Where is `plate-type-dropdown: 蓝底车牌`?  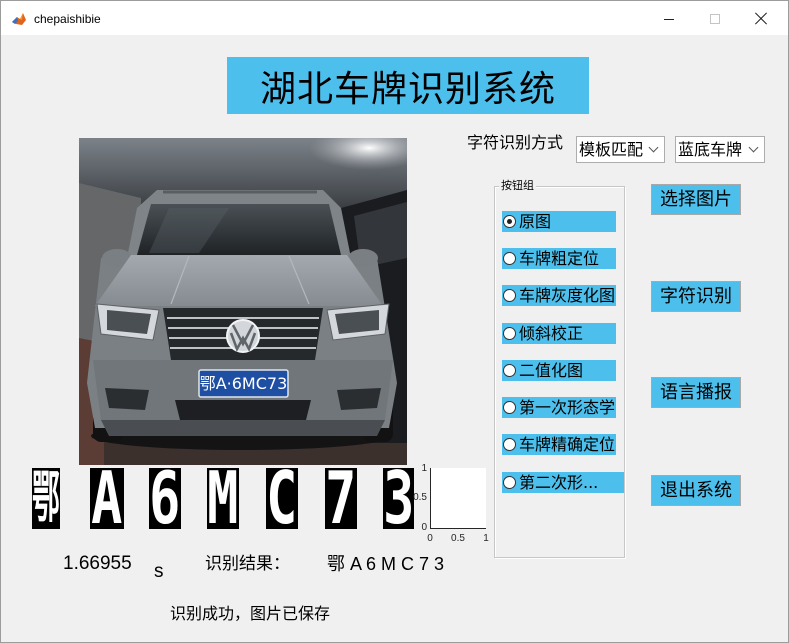
plate-type-dropdown: 蓝底车牌 is located at coordinates (720, 149).